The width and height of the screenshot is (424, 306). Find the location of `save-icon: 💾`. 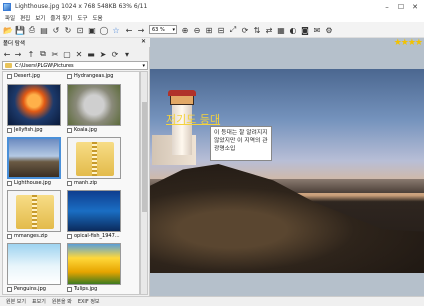

save-icon: 💾 is located at coordinates (20, 30).